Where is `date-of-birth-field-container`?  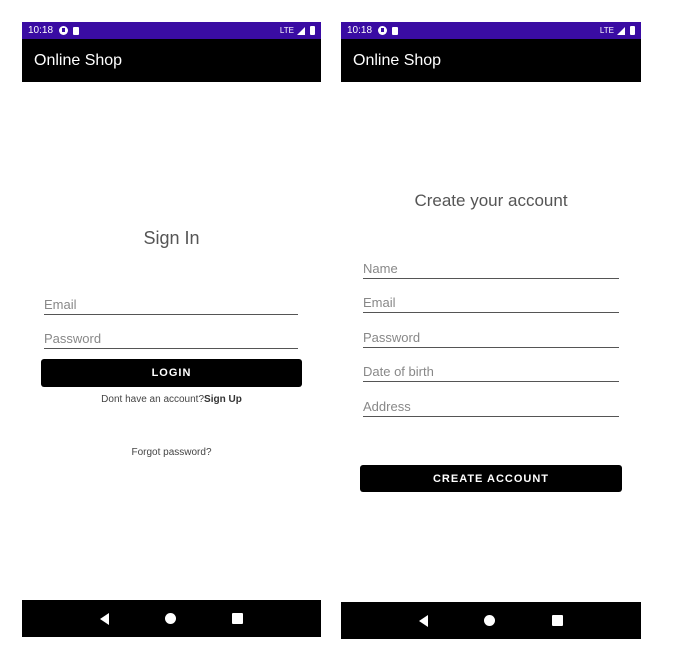 date-of-birth-field-container is located at coordinates (491, 371).